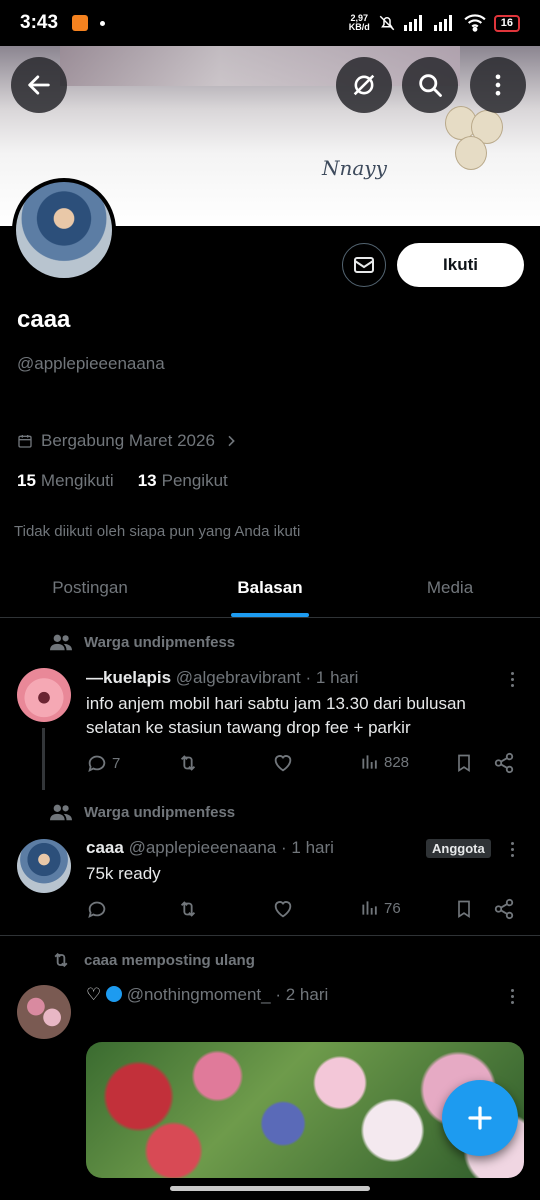  I want to click on repost-context: caaa memposting ulang, so click(152, 960).